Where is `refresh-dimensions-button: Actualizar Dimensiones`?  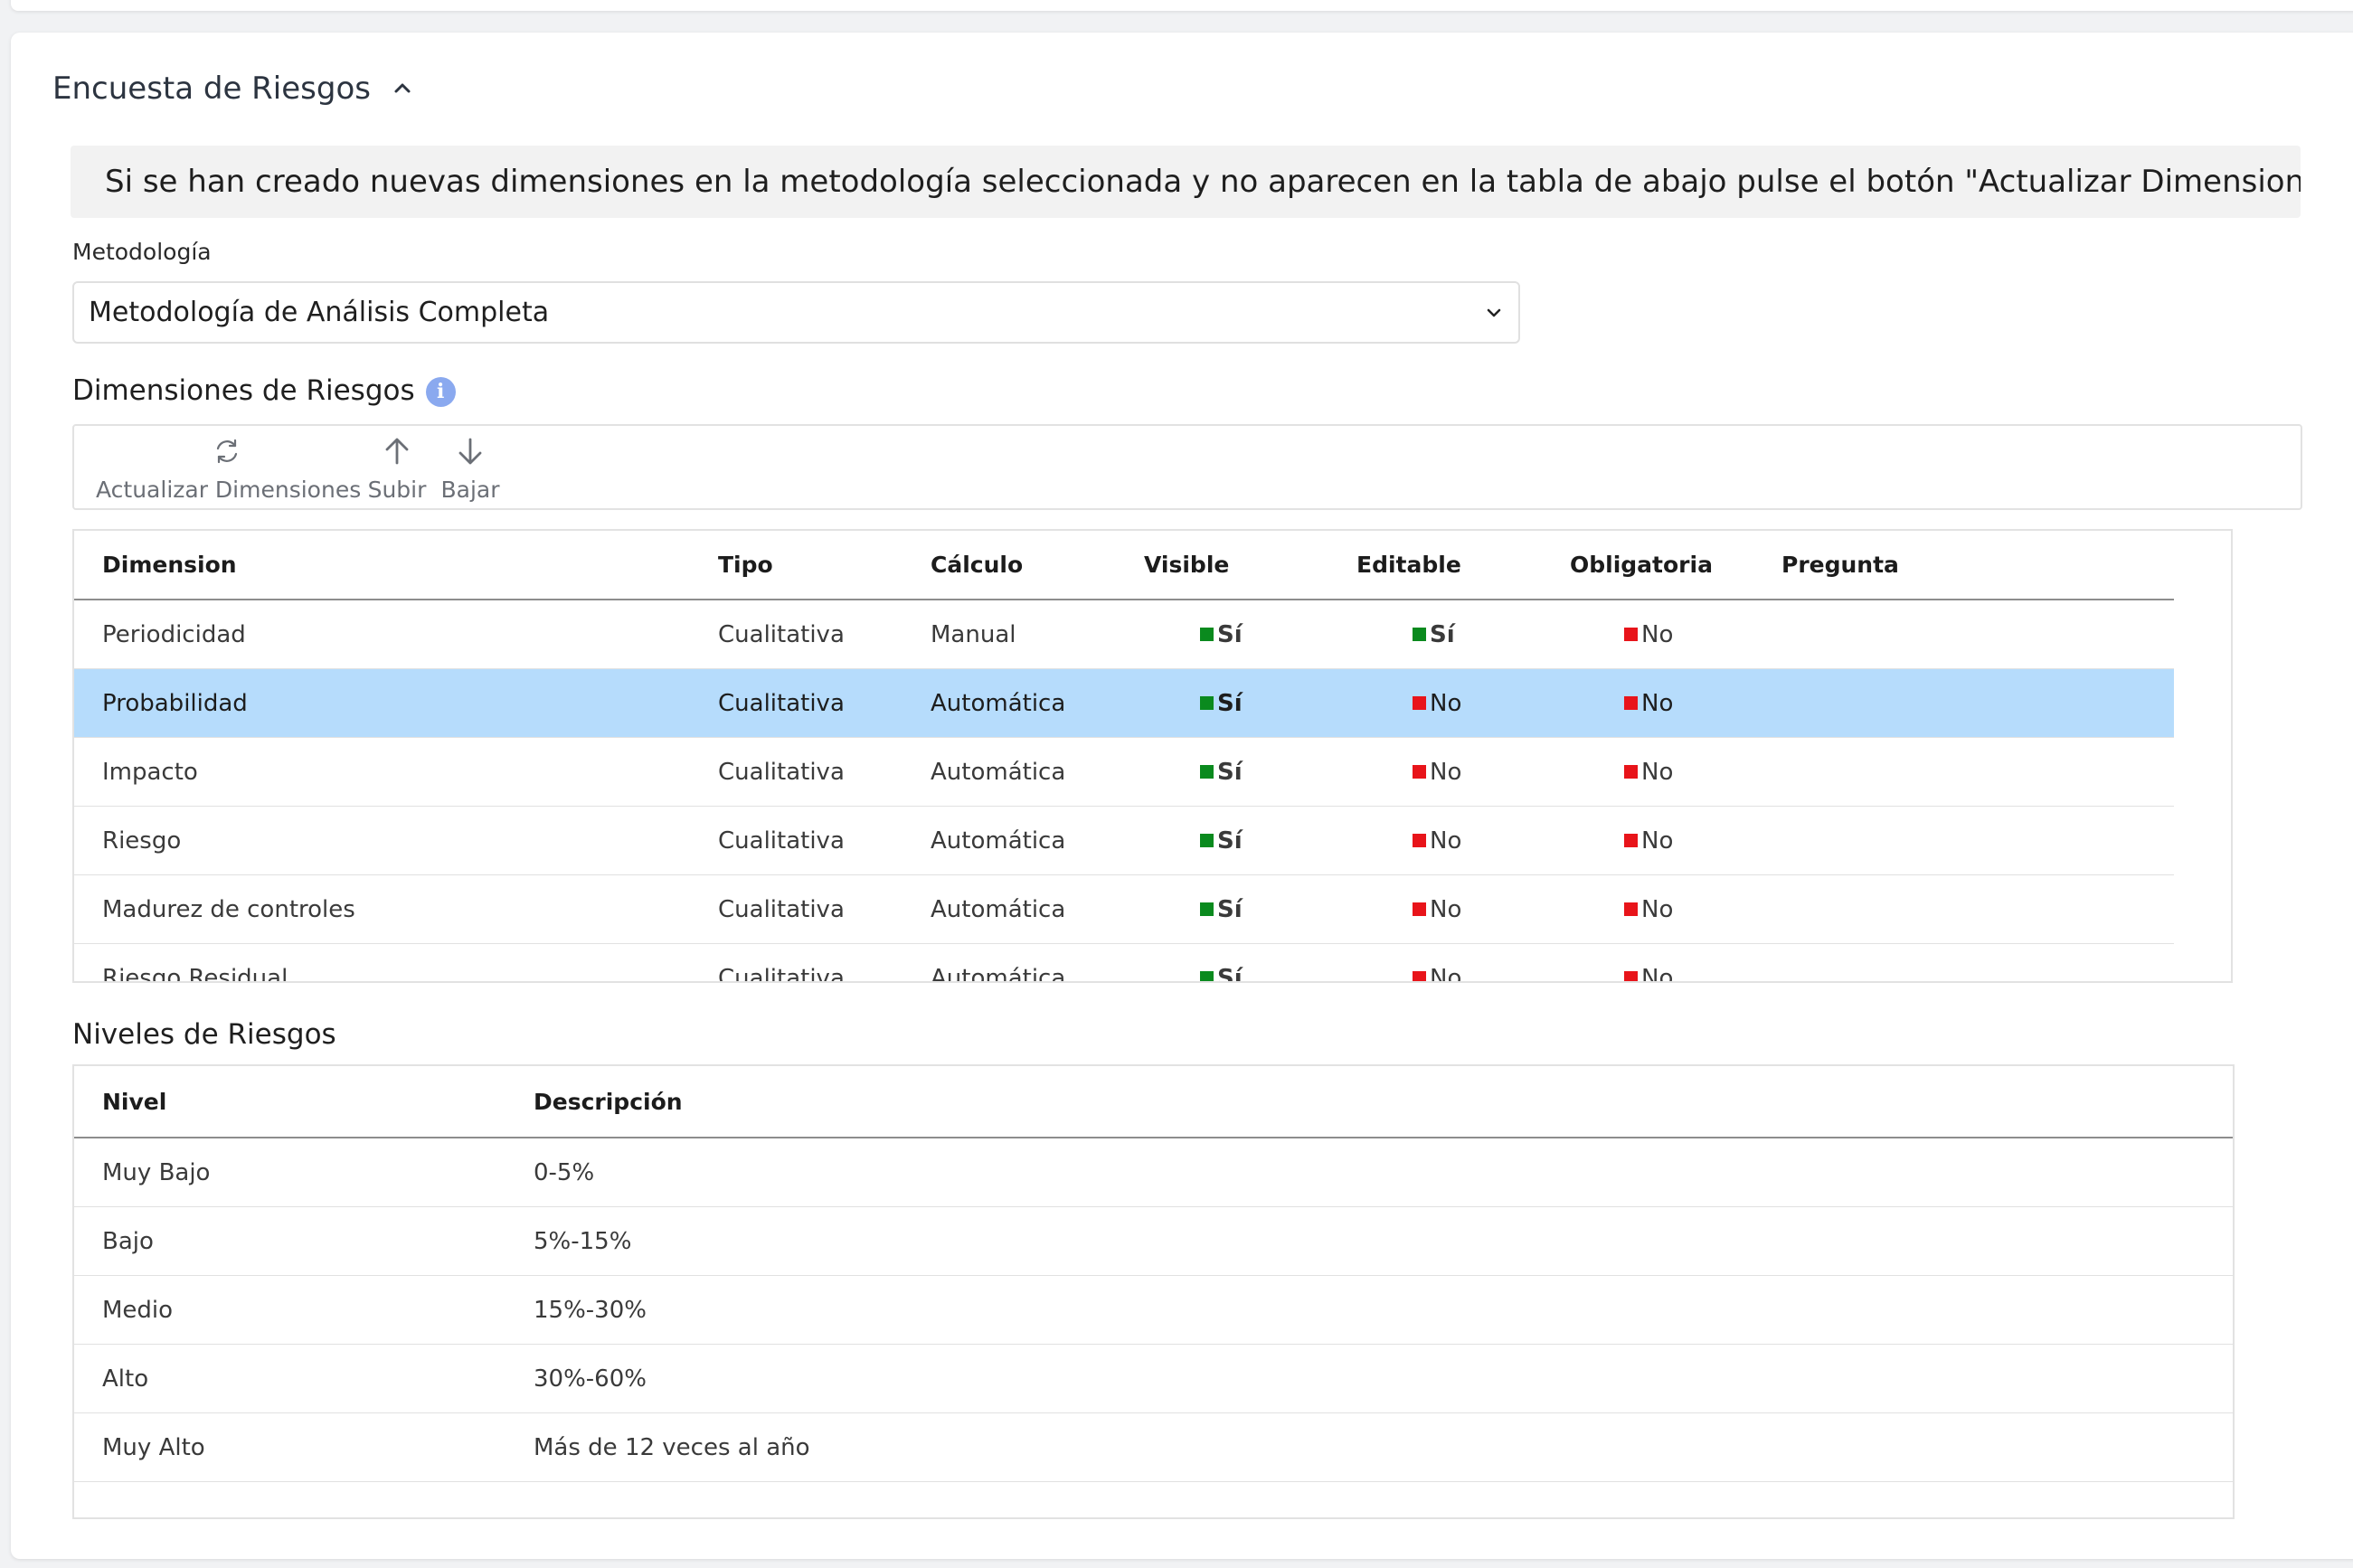 refresh-dimensions-button: Actualizar Dimensiones is located at coordinates (228, 468).